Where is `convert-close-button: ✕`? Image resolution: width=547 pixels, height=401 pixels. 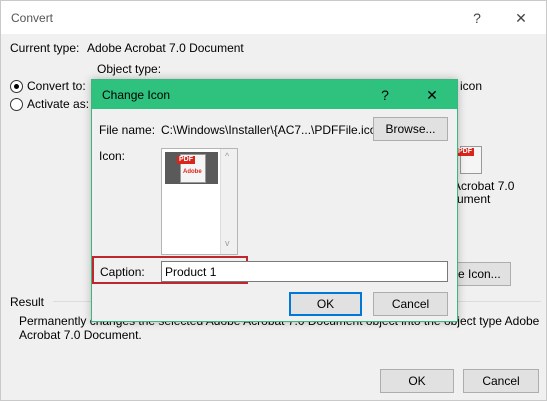
convert-close-button: ✕ is located at coordinates (521, 18).